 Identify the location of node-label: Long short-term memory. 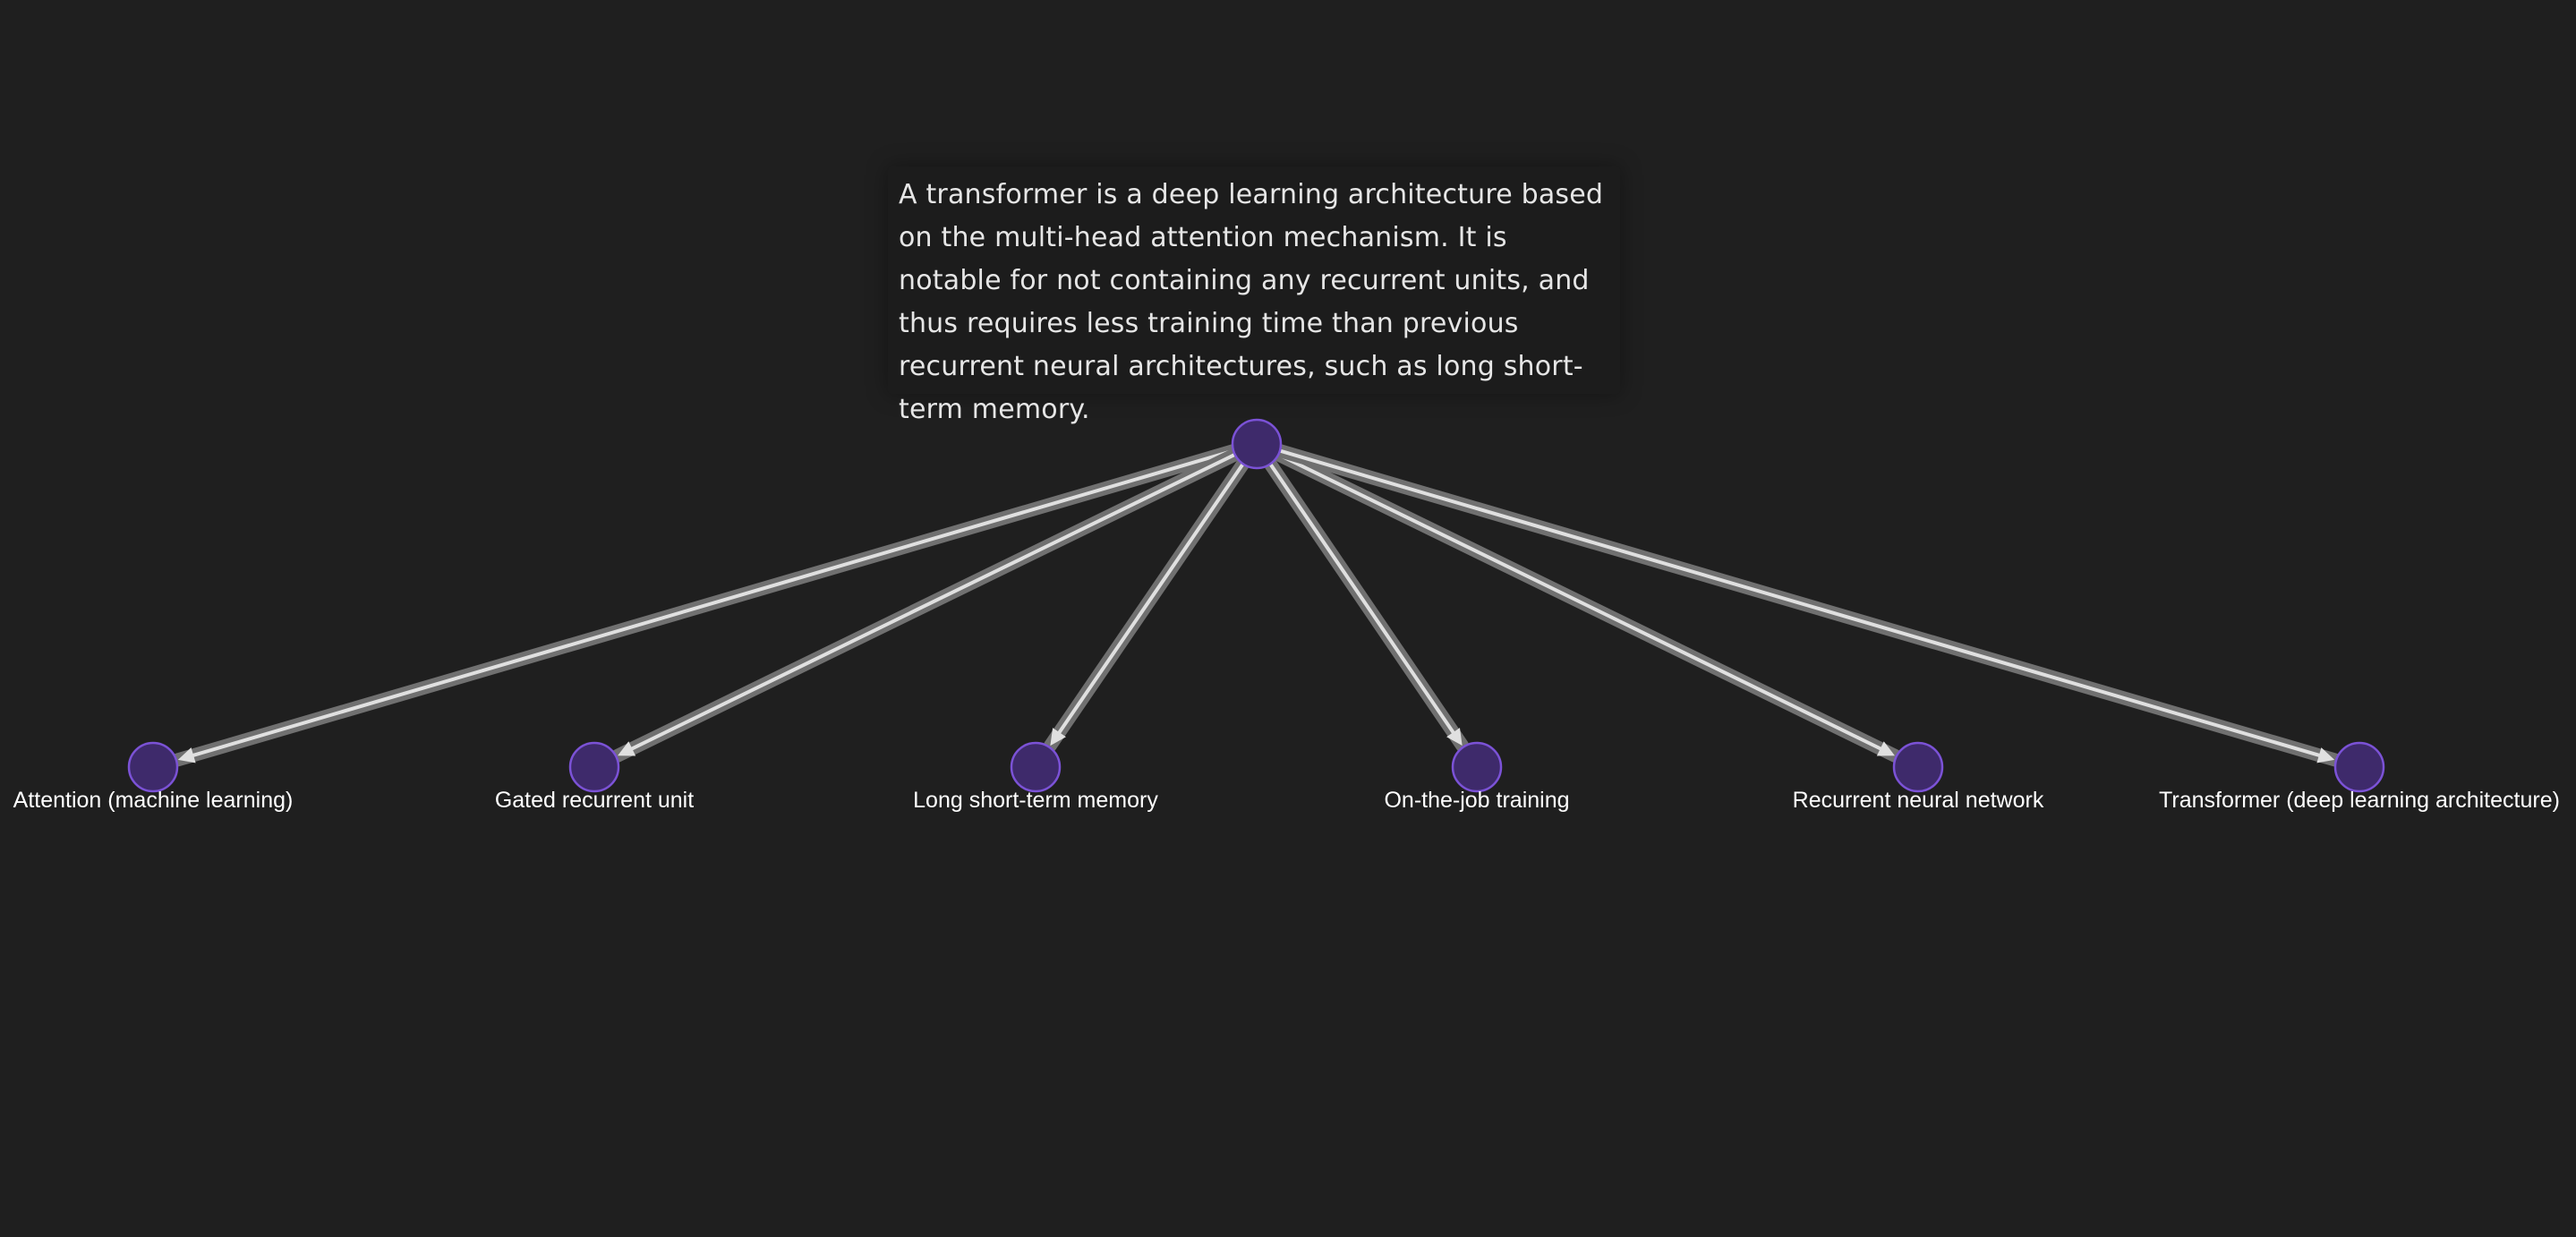
(1035, 801).